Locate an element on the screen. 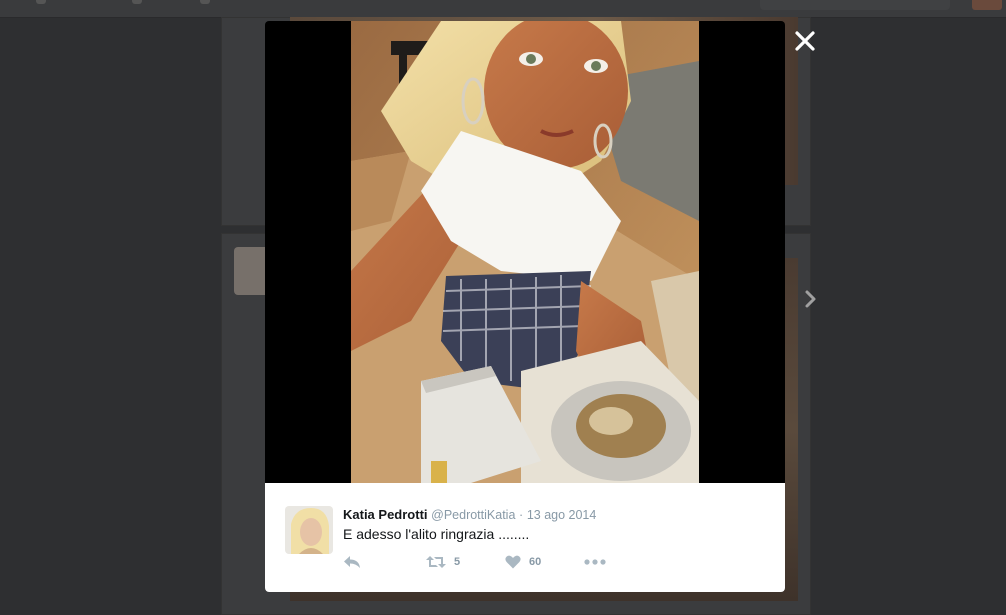 The image size is (1006, 615). retweet-button: 5 is located at coordinates (443, 562).